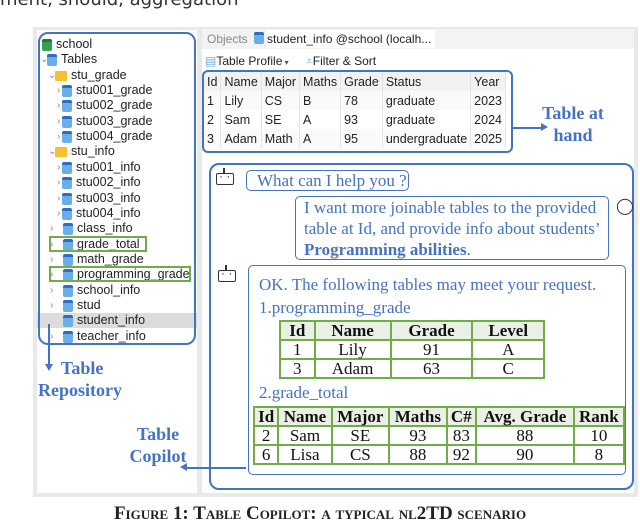 The height and width of the screenshot is (525, 640). What do you see at coordinates (508, 349) in the screenshot?
I see `table-cell: A` at bounding box center [508, 349].